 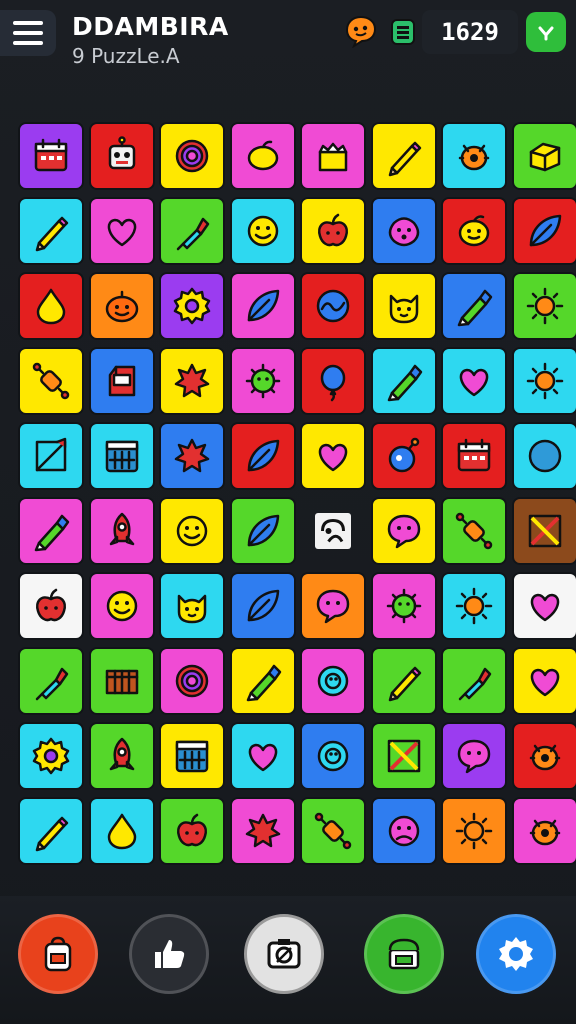 I want to click on backpack-button, so click(x=58, y=954).